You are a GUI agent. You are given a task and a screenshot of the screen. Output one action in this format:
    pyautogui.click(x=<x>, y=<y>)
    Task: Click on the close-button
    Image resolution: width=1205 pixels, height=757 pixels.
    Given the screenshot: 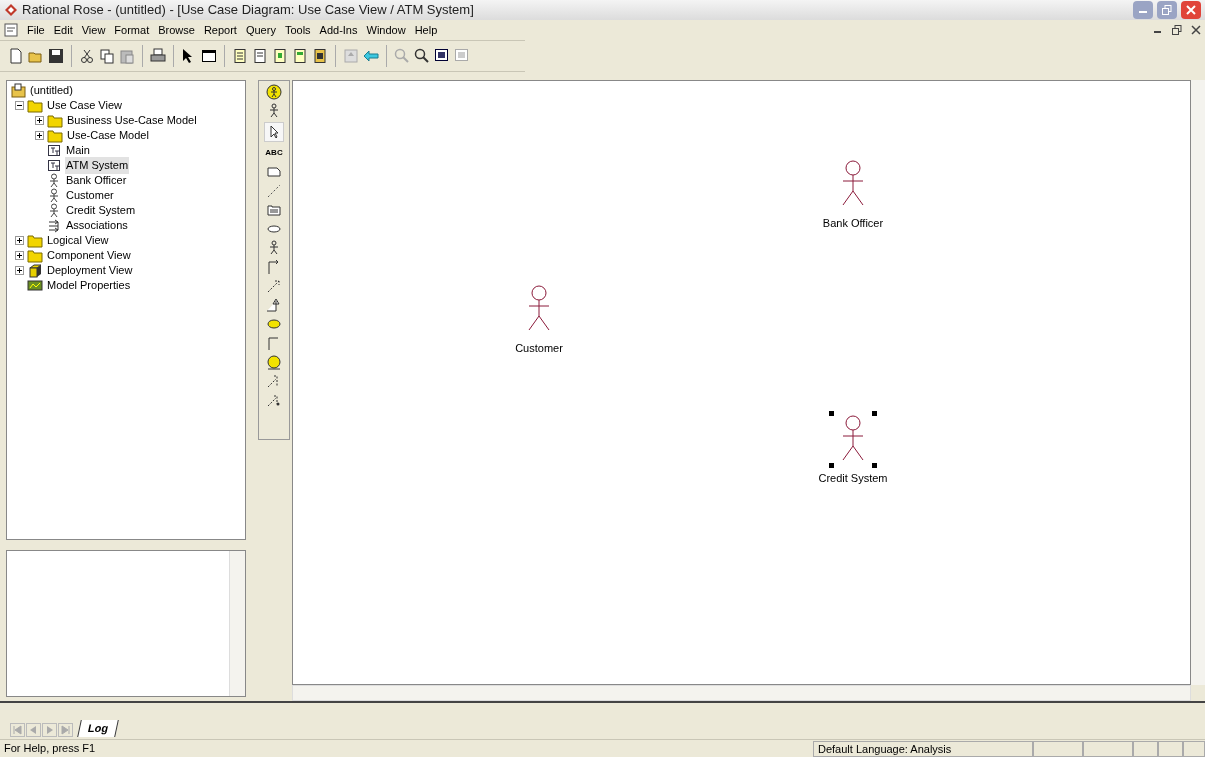 What is the action you would take?
    pyautogui.click(x=1191, y=10)
    